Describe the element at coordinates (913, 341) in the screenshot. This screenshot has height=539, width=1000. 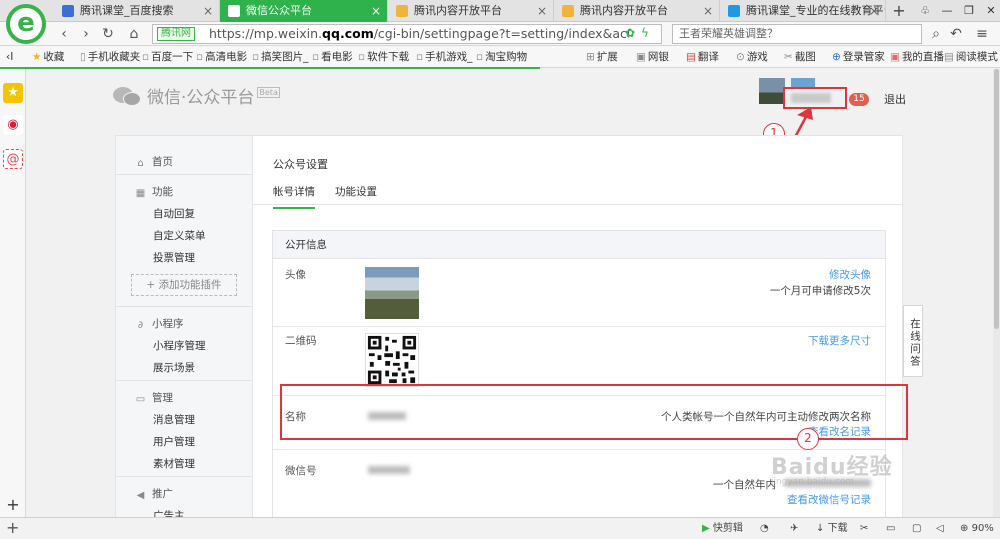
I see `online-help-button: 在线问答` at that location.